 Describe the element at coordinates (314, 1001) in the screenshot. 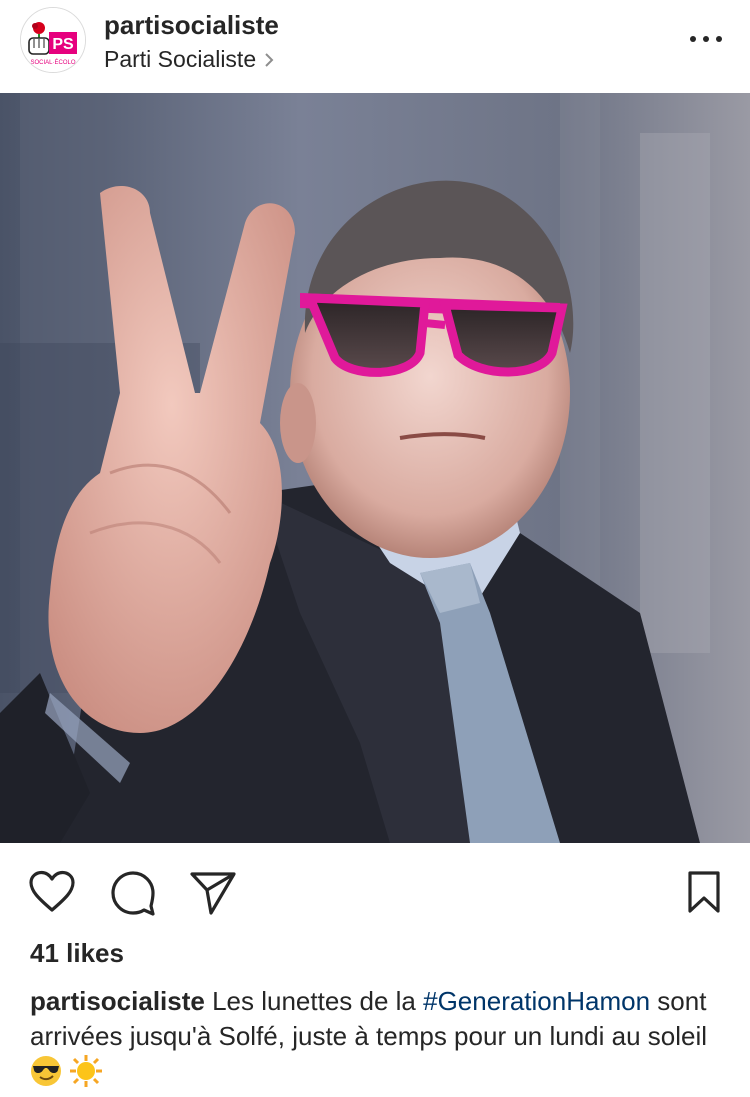

I see `caption-text-start: Les lunettes de la` at that location.